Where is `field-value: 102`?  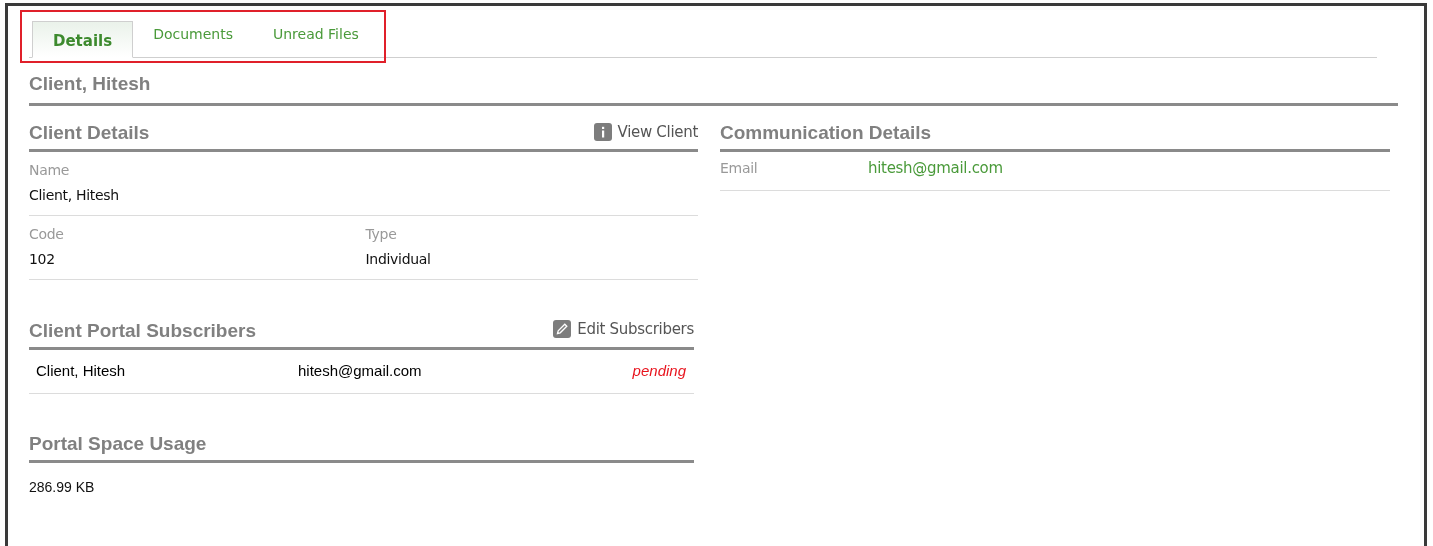
field-value: 102 is located at coordinates (42, 259).